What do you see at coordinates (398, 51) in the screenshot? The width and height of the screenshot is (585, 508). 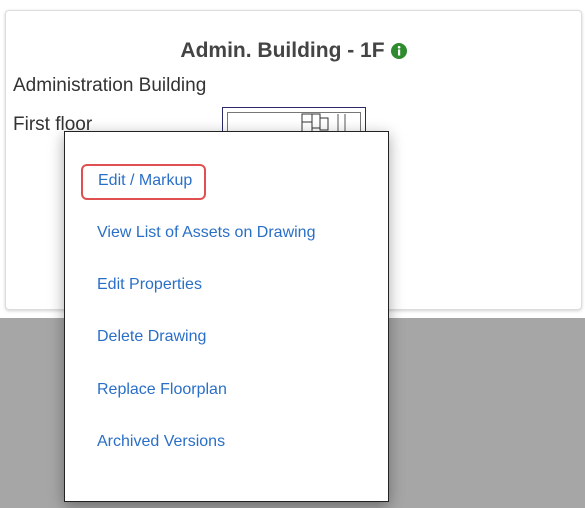 I see `info-icon` at bounding box center [398, 51].